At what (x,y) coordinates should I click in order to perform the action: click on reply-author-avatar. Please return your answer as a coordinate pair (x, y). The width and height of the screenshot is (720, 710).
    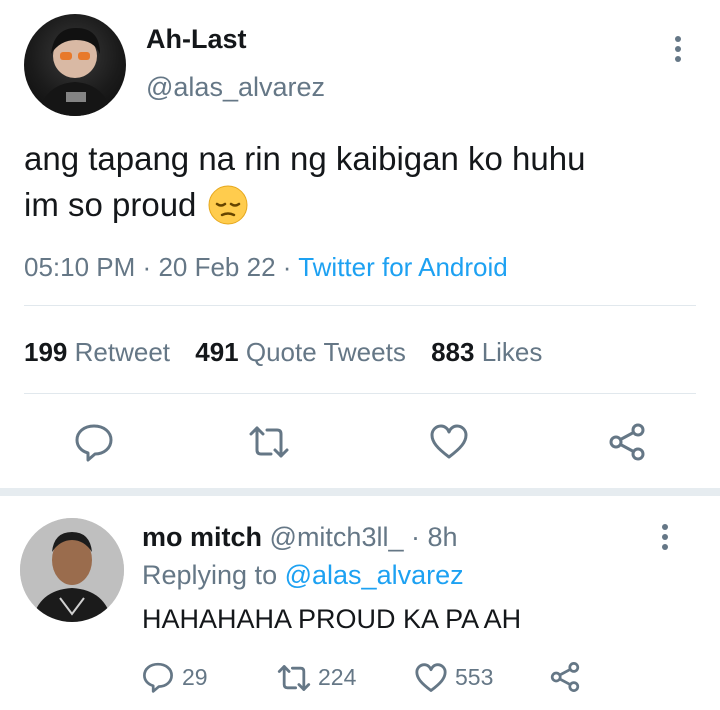
    Looking at the image, I should click on (72, 570).